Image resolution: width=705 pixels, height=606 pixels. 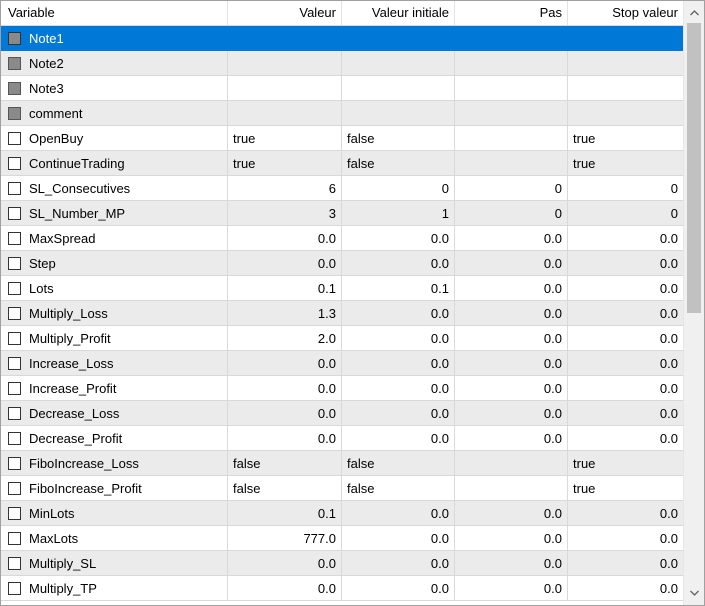 I want to click on table-row: MaxSpread 0.0 0.0 0.0 0.0, so click(x=342, y=238).